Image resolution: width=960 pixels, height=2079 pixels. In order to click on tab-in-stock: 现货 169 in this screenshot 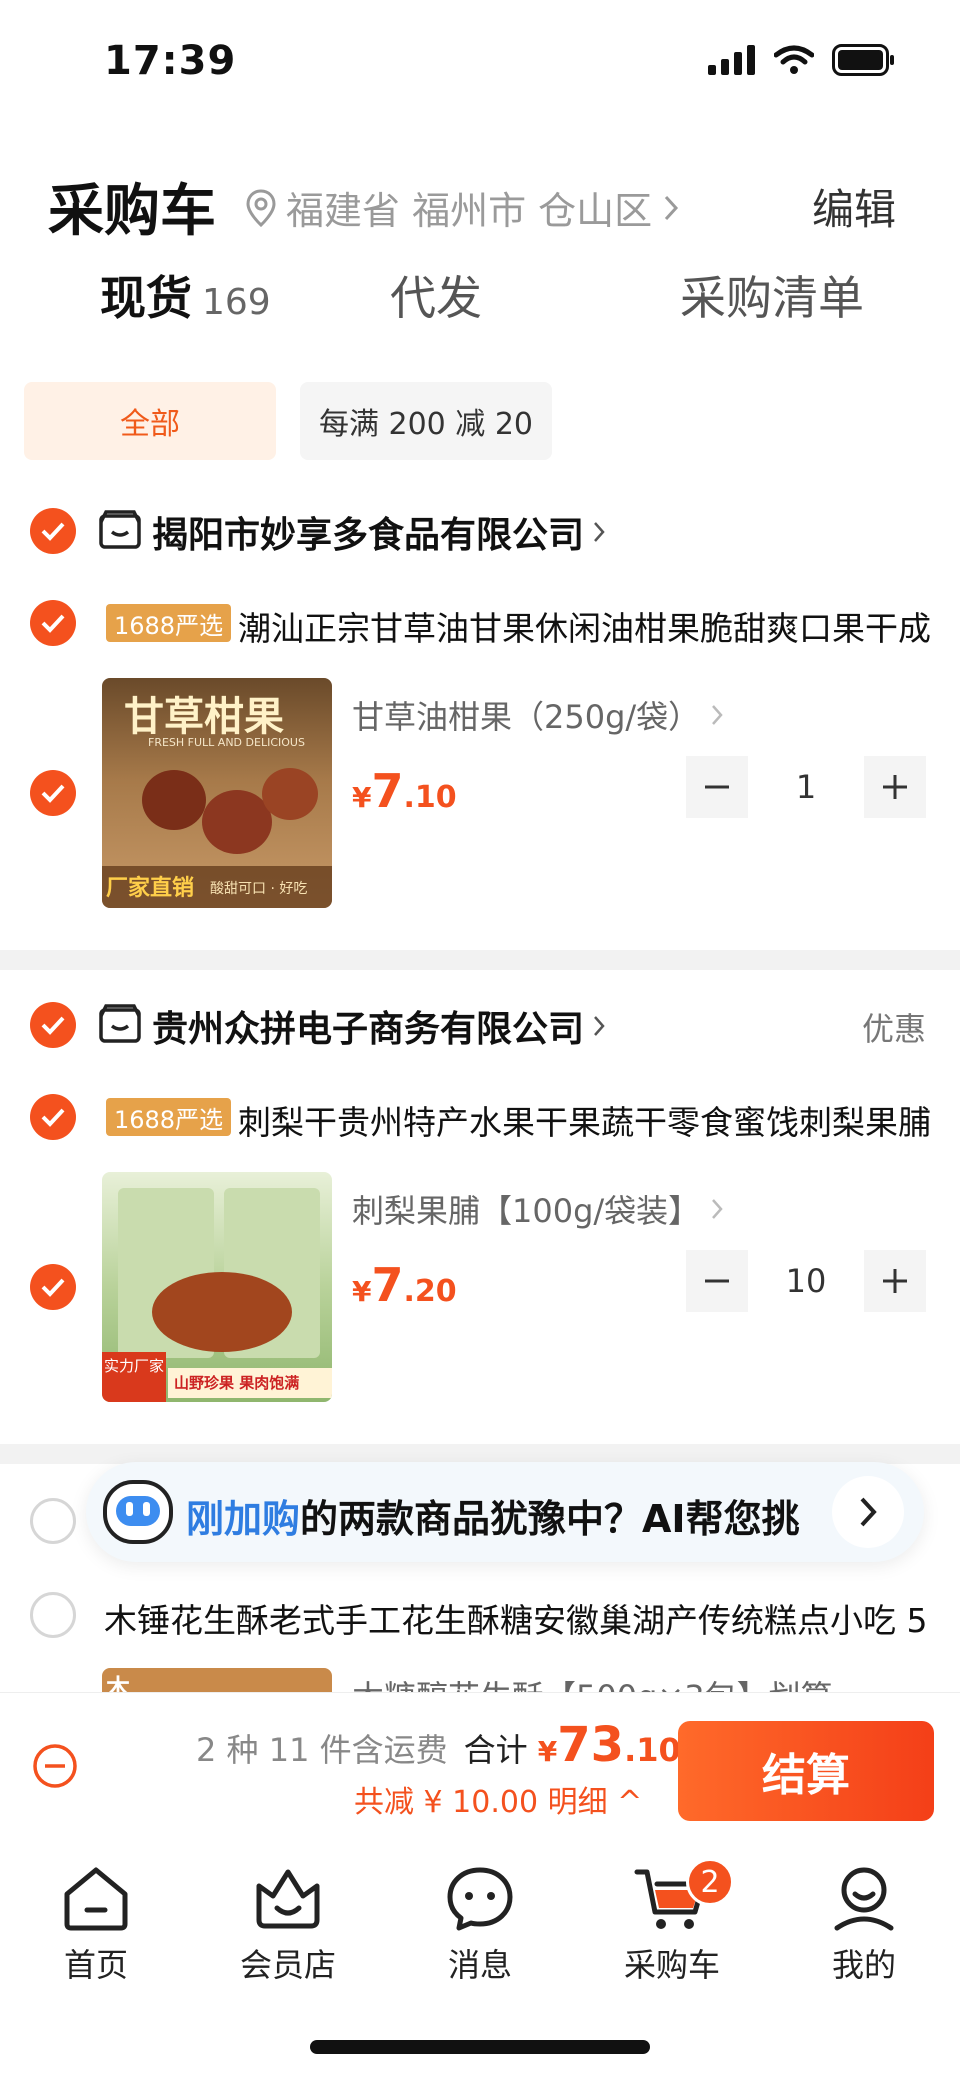, I will do `click(185, 295)`.